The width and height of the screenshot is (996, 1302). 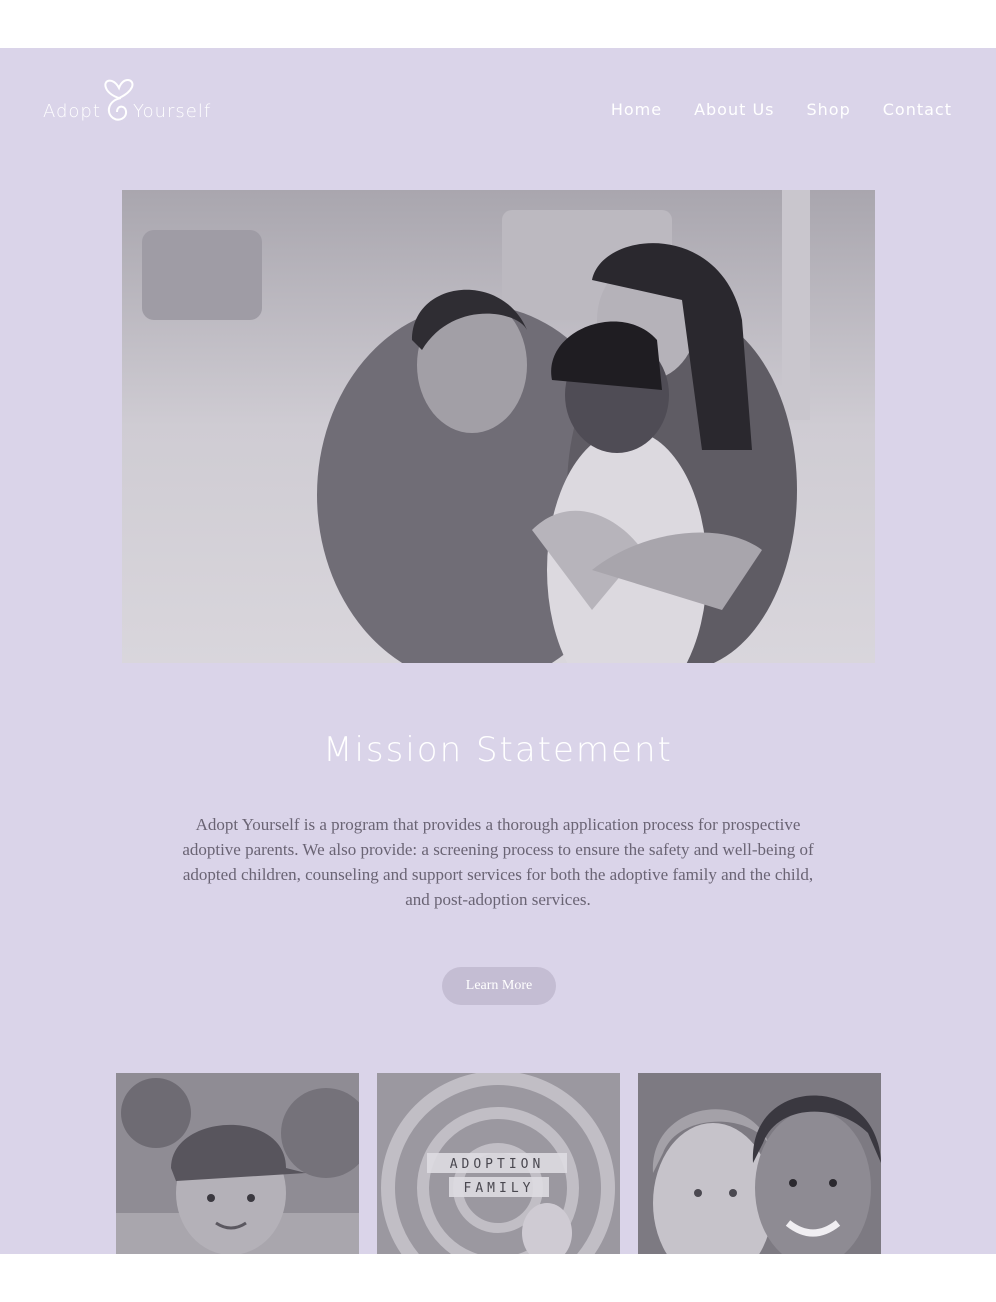 What do you see at coordinates (72, 111) in the screenshot?
I see `logo-word-adopt: Adopt` at bounding box center [72, 111].